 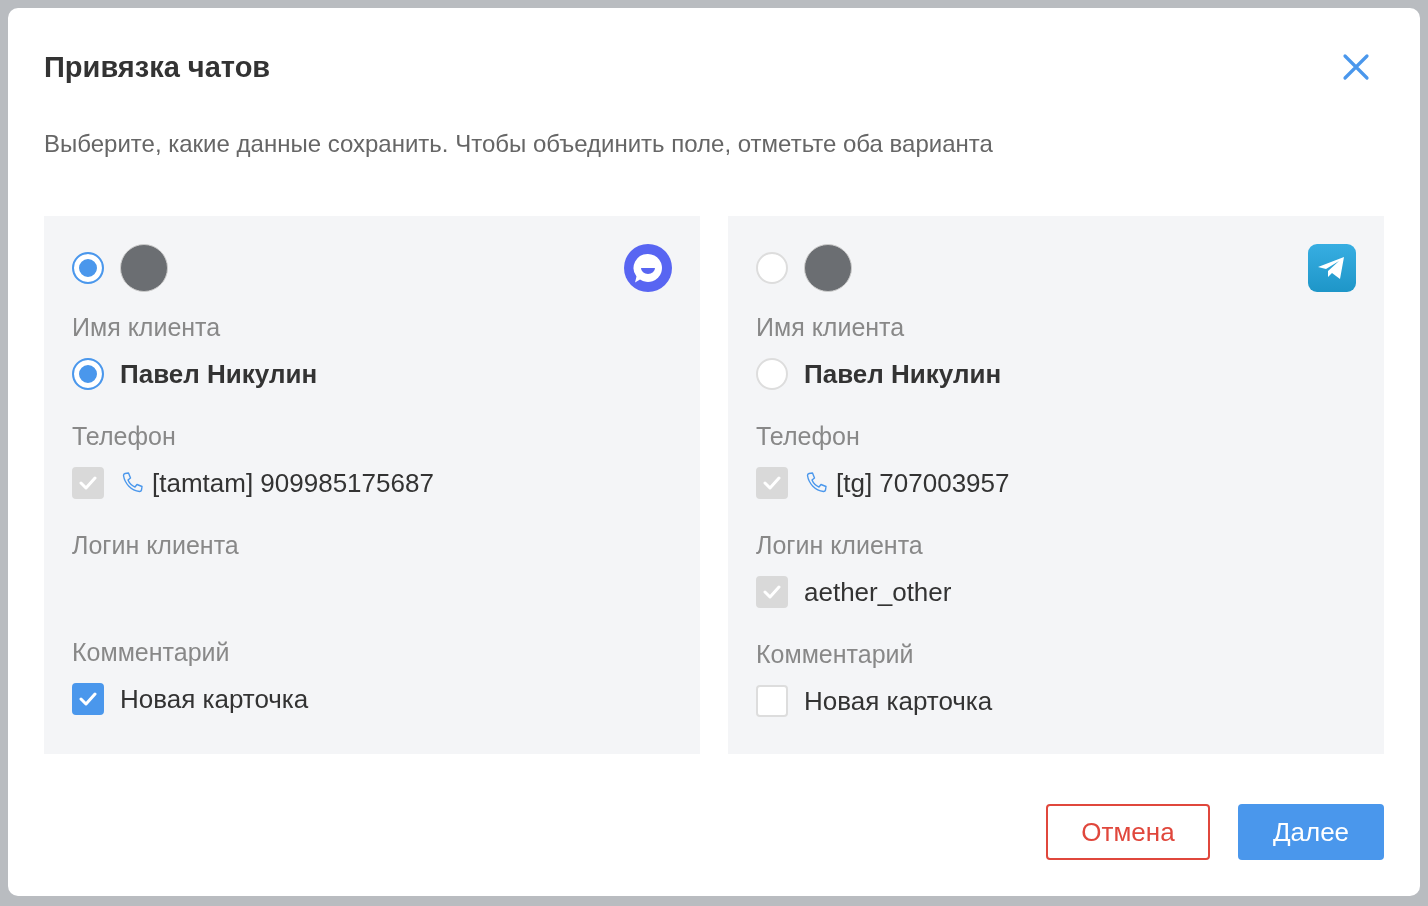 I want to click on dialog-subtitle: Выберите, какие данные сохранить. Чтобы объединить поле, отметьте оба варианта, so click(x=519, y=144).